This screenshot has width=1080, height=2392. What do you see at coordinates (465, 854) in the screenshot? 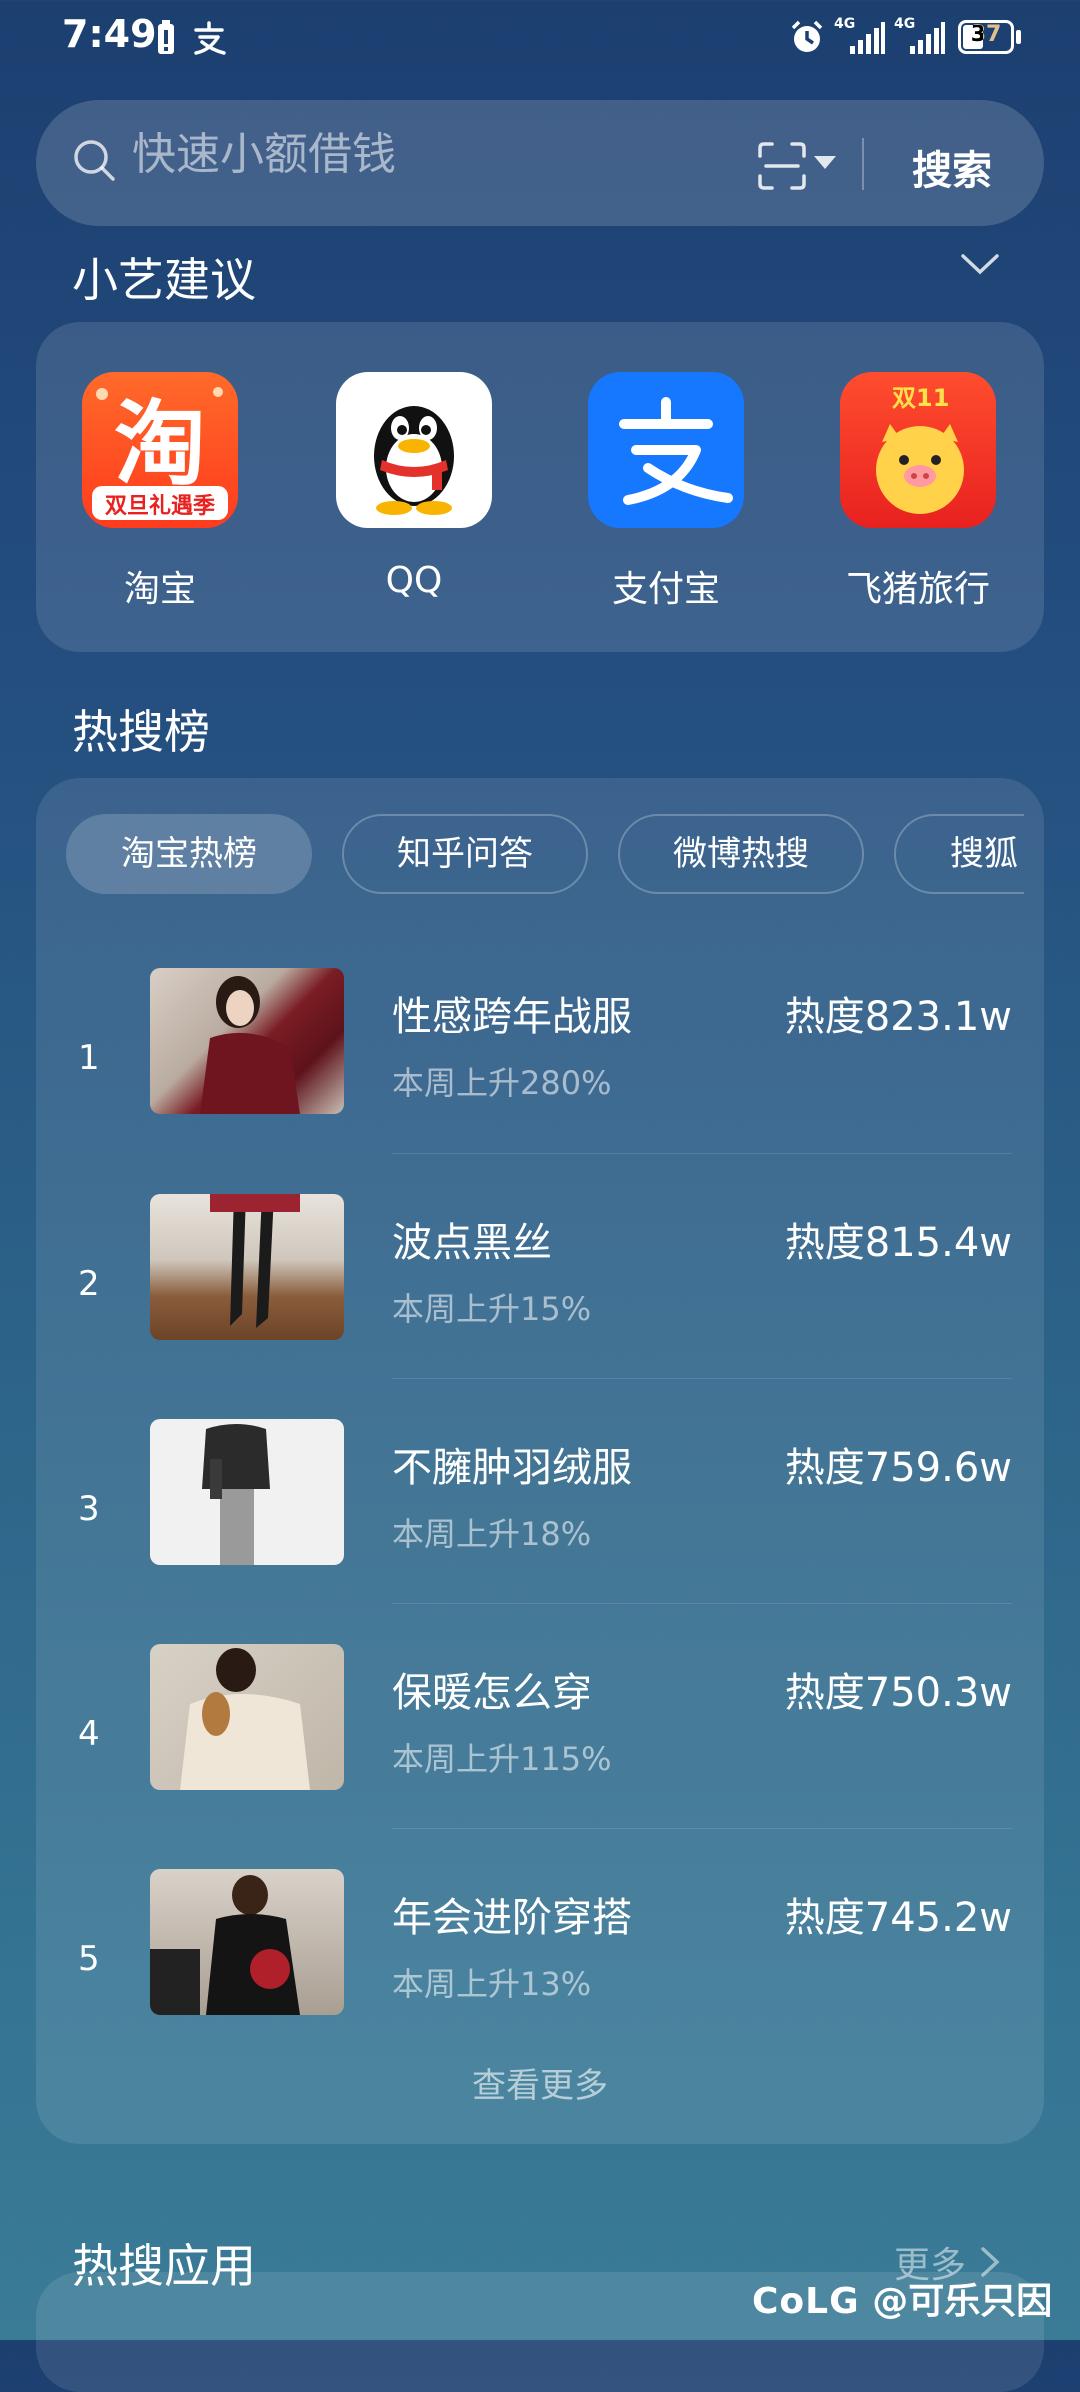
I see `tab-zhihu: 知乎问答` at bounding box center [465, 854].